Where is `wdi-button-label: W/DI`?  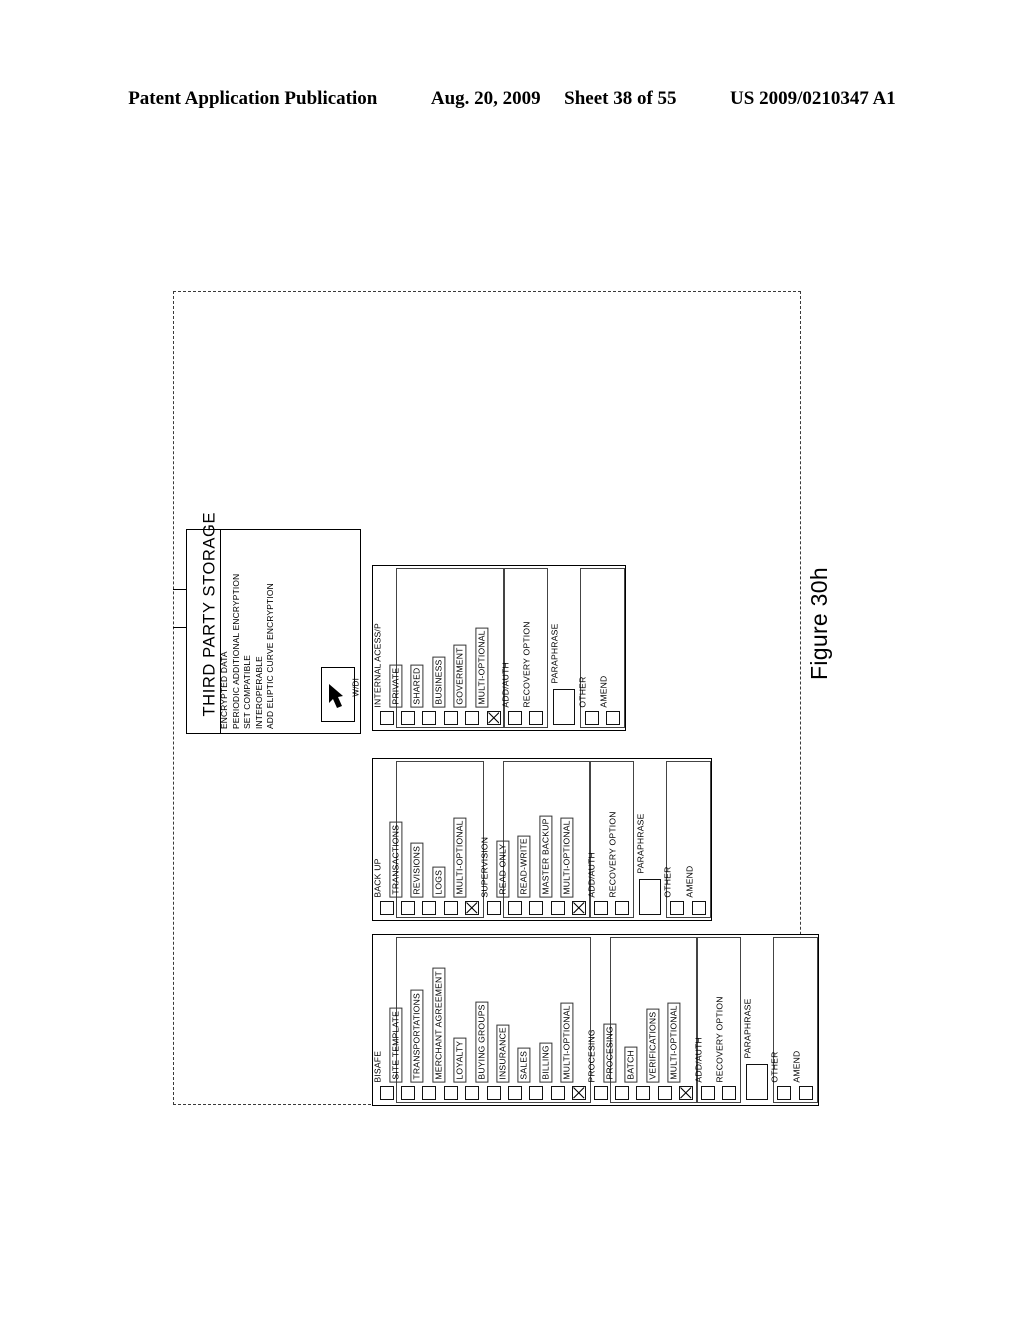 wdi-button-label: W/DI is located at coordinates (356, 687).